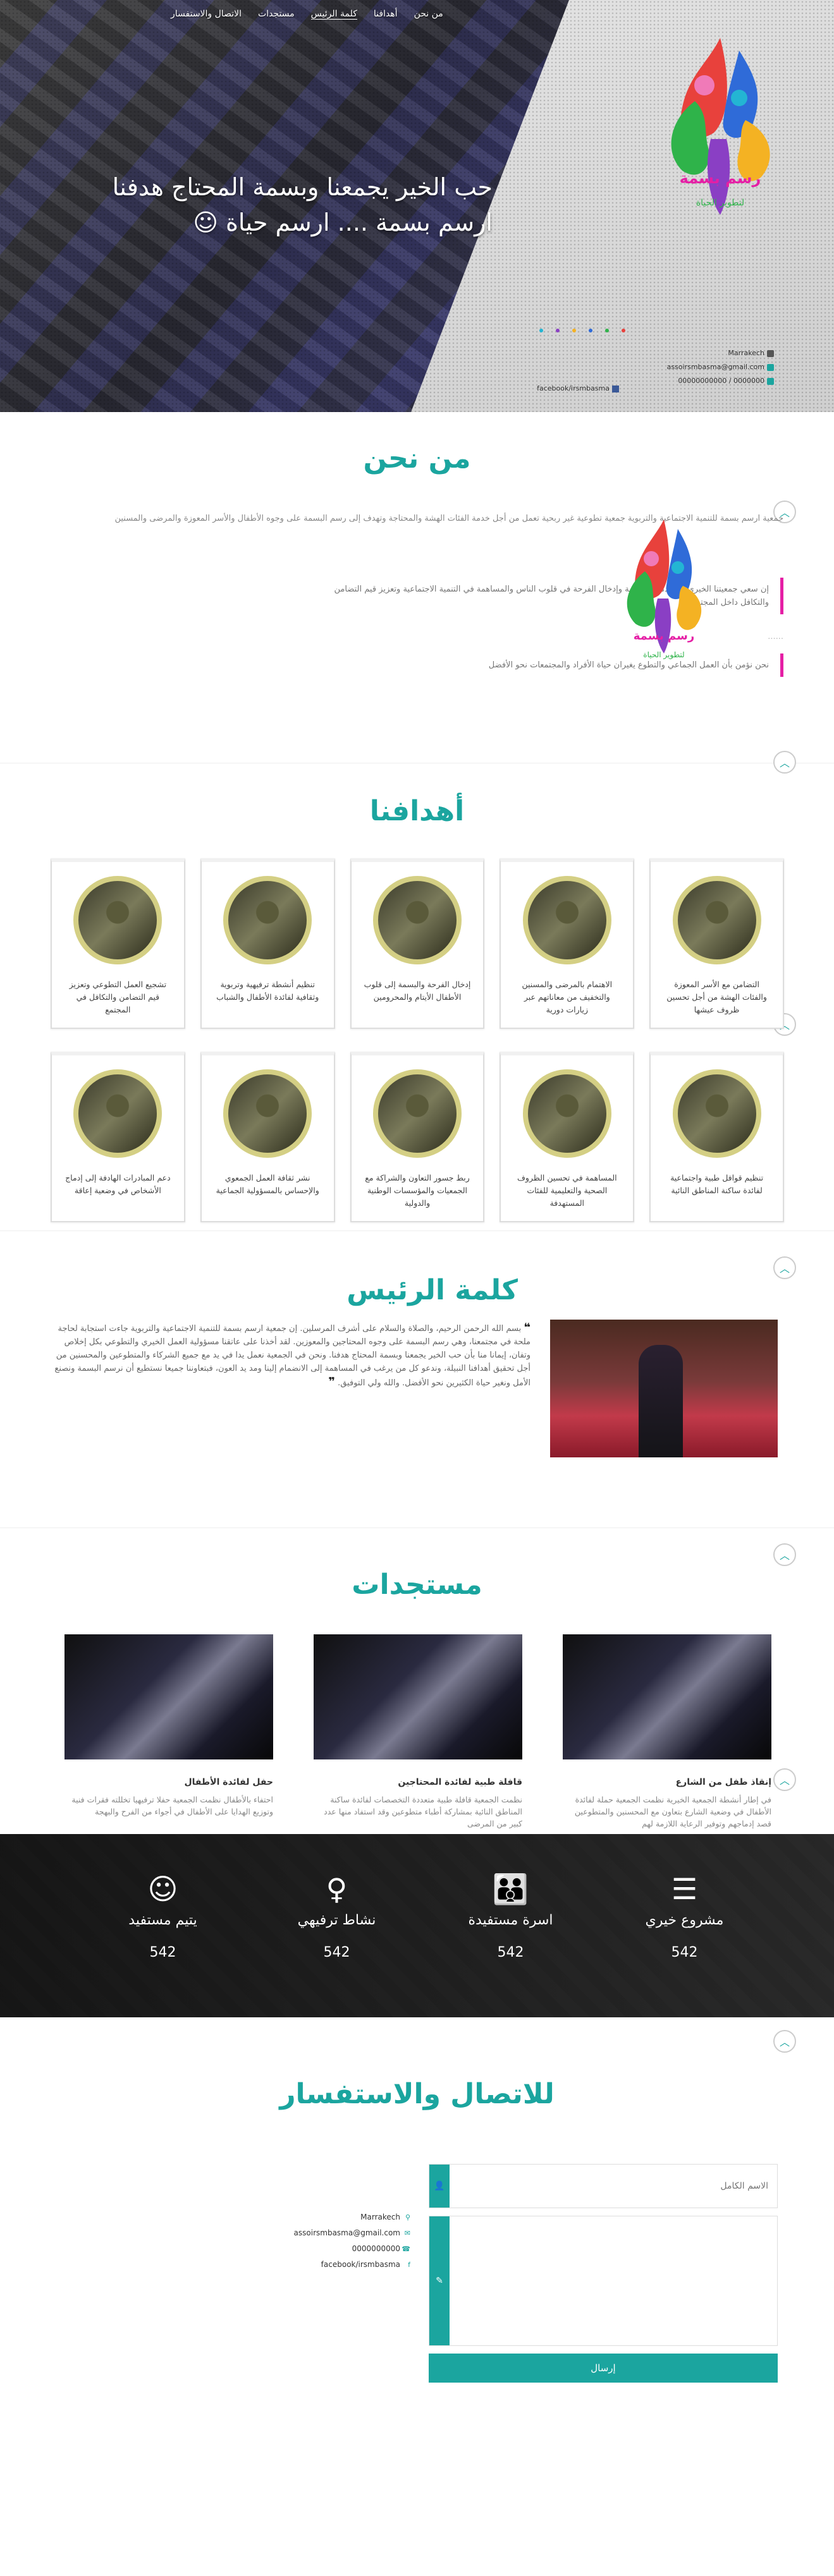  What do you see at coordinates (720, 126) in the screenshot?
I see `association-logo: رسم بسمة لتطوير الحياة` at bounding box center [720, 126].